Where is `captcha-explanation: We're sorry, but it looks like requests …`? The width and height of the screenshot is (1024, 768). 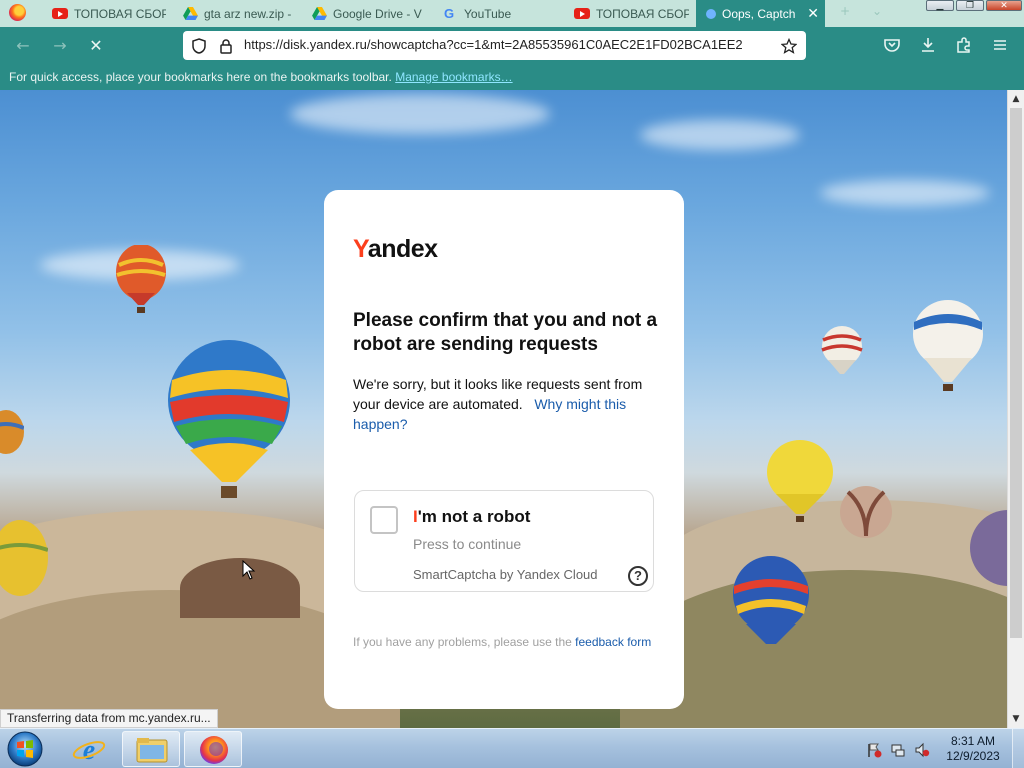
captcha-explanation: We're sorry, but it looks like requests … is located at coordinates (506, 404).